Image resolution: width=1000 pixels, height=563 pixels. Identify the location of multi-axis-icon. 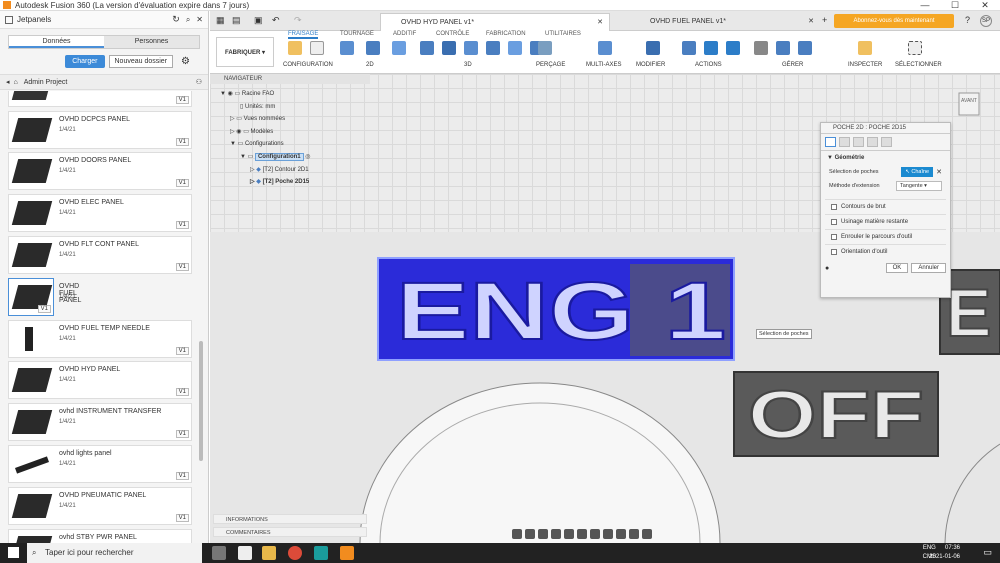
(605, 48).